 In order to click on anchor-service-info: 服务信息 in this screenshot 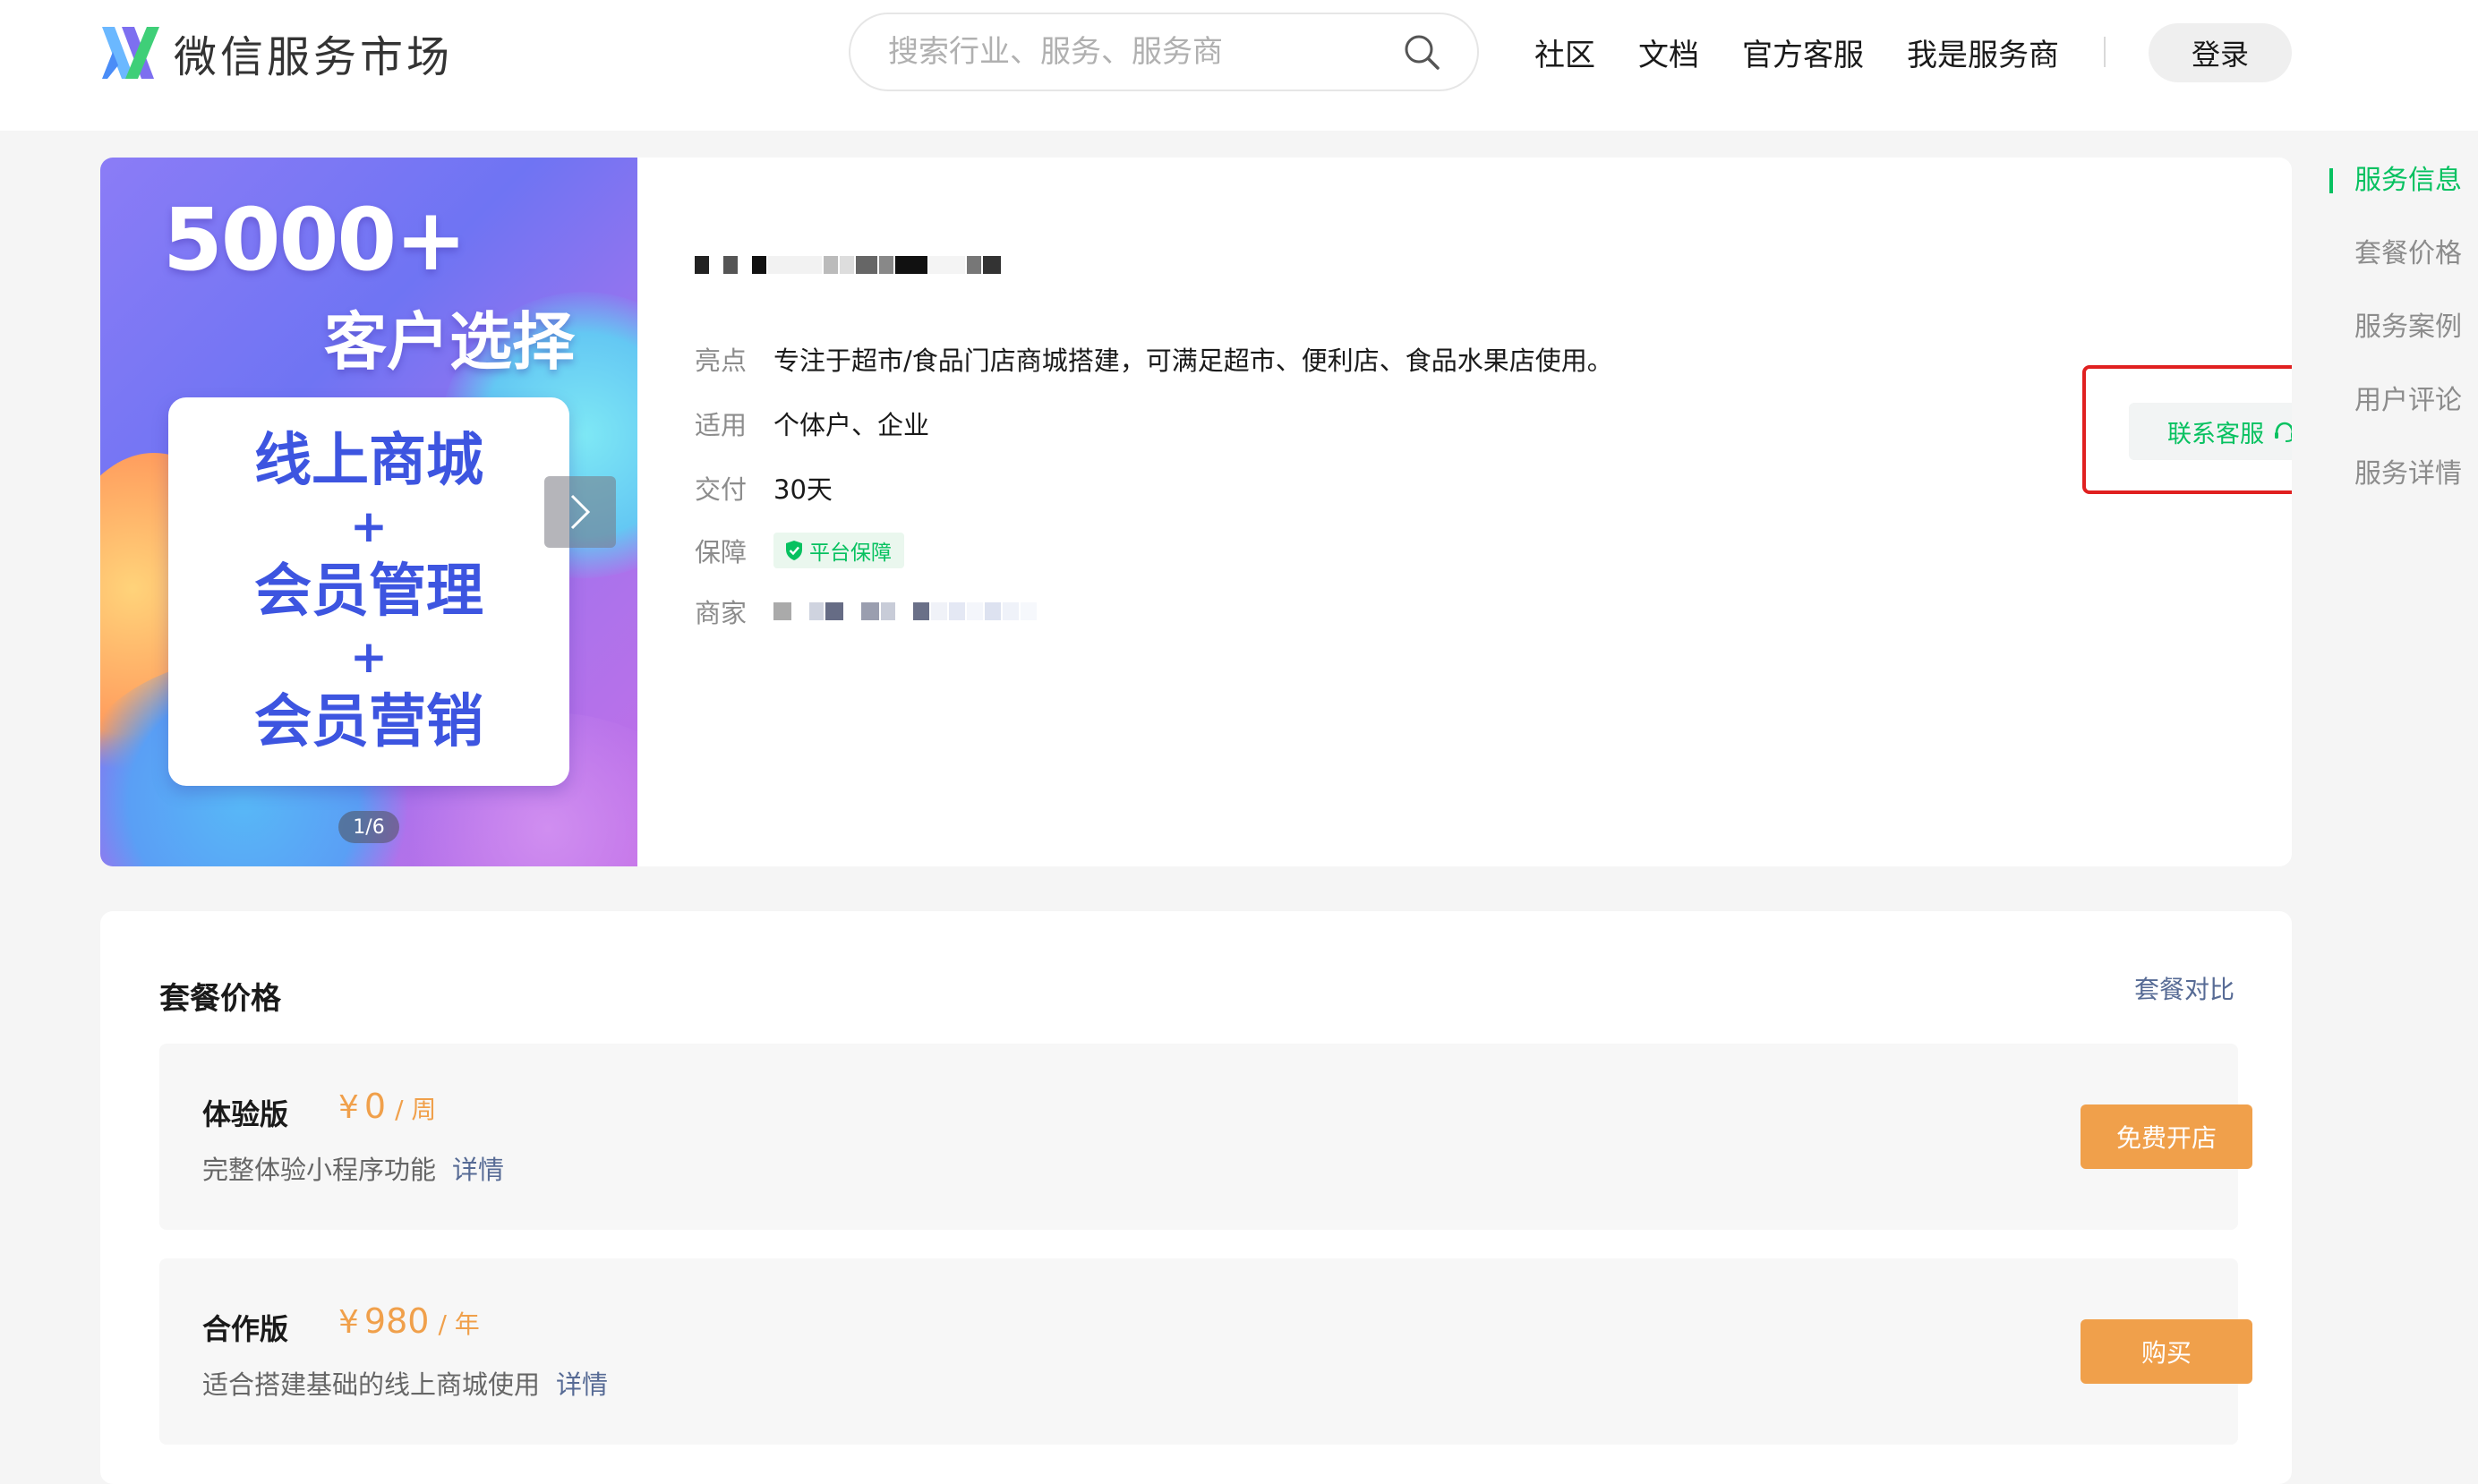, I will do `click(2392, 194)`.